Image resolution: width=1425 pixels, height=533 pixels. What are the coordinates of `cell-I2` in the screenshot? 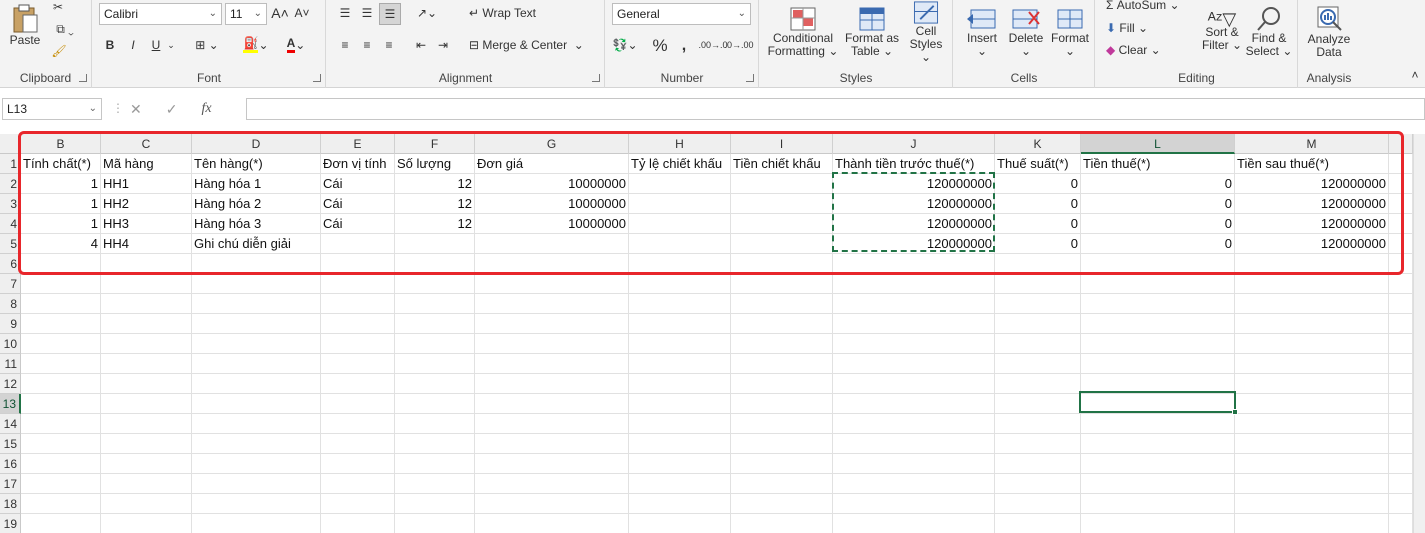 It's located at (782, 184).